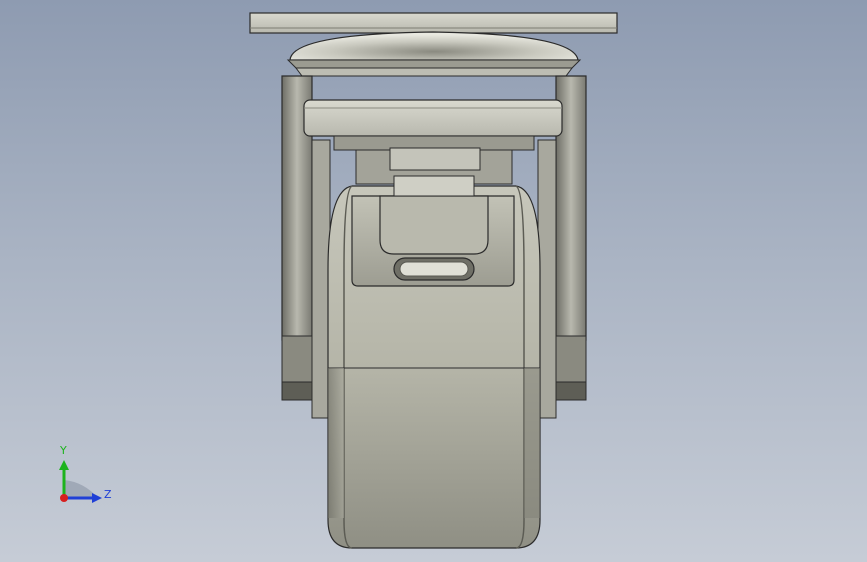 This screenshot has width=867, height=562. Describe the element at coordinates (108, 494) in the screenshot. I see `z-axis-label: Z` at that location.